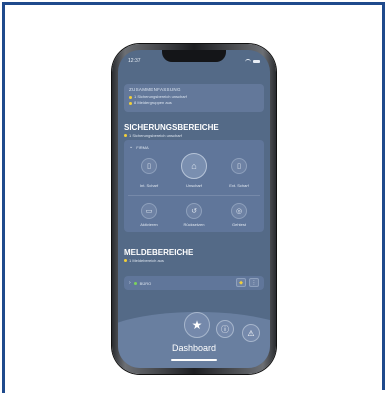 Image resolution: width=392 pixels, height=393 pixels. What do you see at coordinates (238, 224) in the screenshot?
I see `gehtest-label: Gehtest` at bounding box center [238, 224].